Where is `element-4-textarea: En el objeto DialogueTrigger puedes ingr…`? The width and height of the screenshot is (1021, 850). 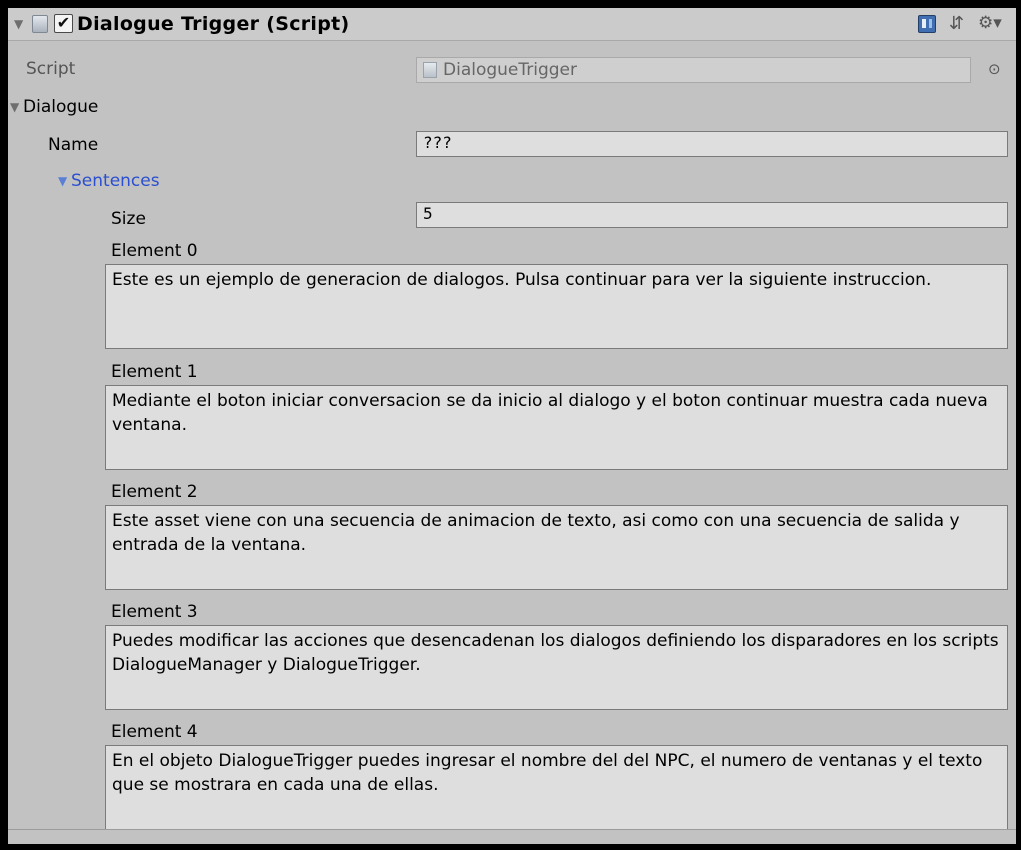
element-4-textarea: En el objeto DialogueTrigger puedes ingr… is located at coordinates (556, 787).